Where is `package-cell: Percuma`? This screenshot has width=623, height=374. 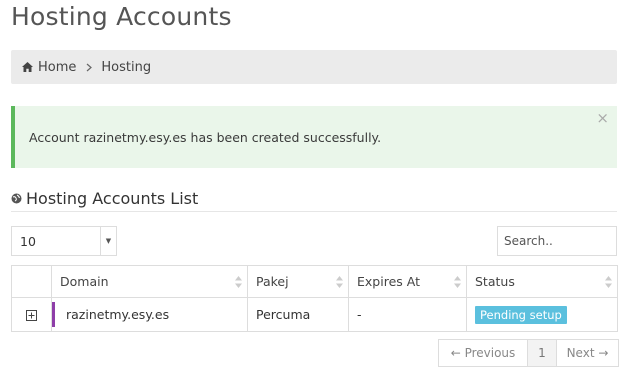 package-cell: Percuma is located at coordinates (298, 314).